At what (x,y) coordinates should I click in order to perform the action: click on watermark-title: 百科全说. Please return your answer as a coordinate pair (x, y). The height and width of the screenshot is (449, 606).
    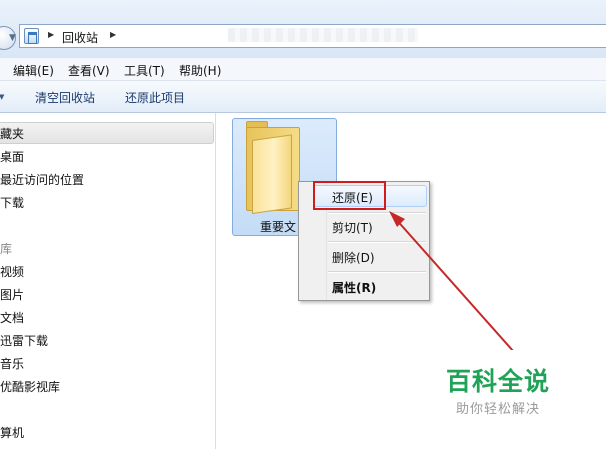
    Looking at the image, I should click on (498, 381).